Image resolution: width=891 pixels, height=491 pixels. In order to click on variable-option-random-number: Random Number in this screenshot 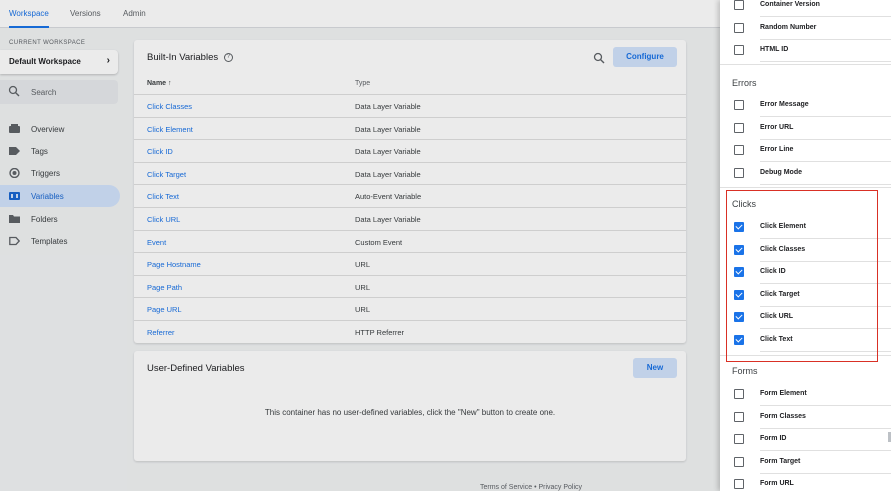, I will do `click(805, 29)`.